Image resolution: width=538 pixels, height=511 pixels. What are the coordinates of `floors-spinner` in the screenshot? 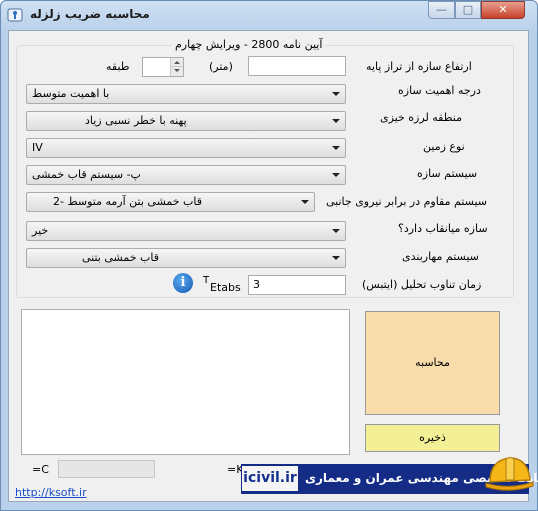 It's located at (163, 67).